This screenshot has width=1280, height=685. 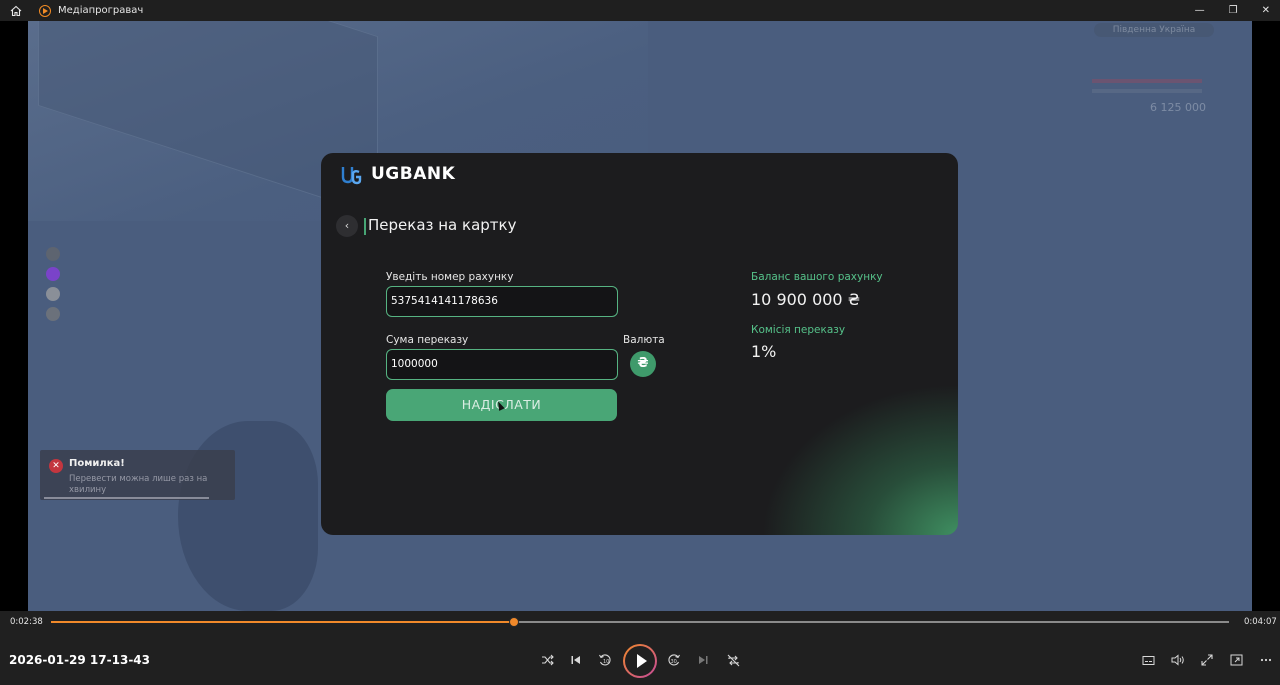 I want to click on subtitles-icon, so click(x=1148, y=660).